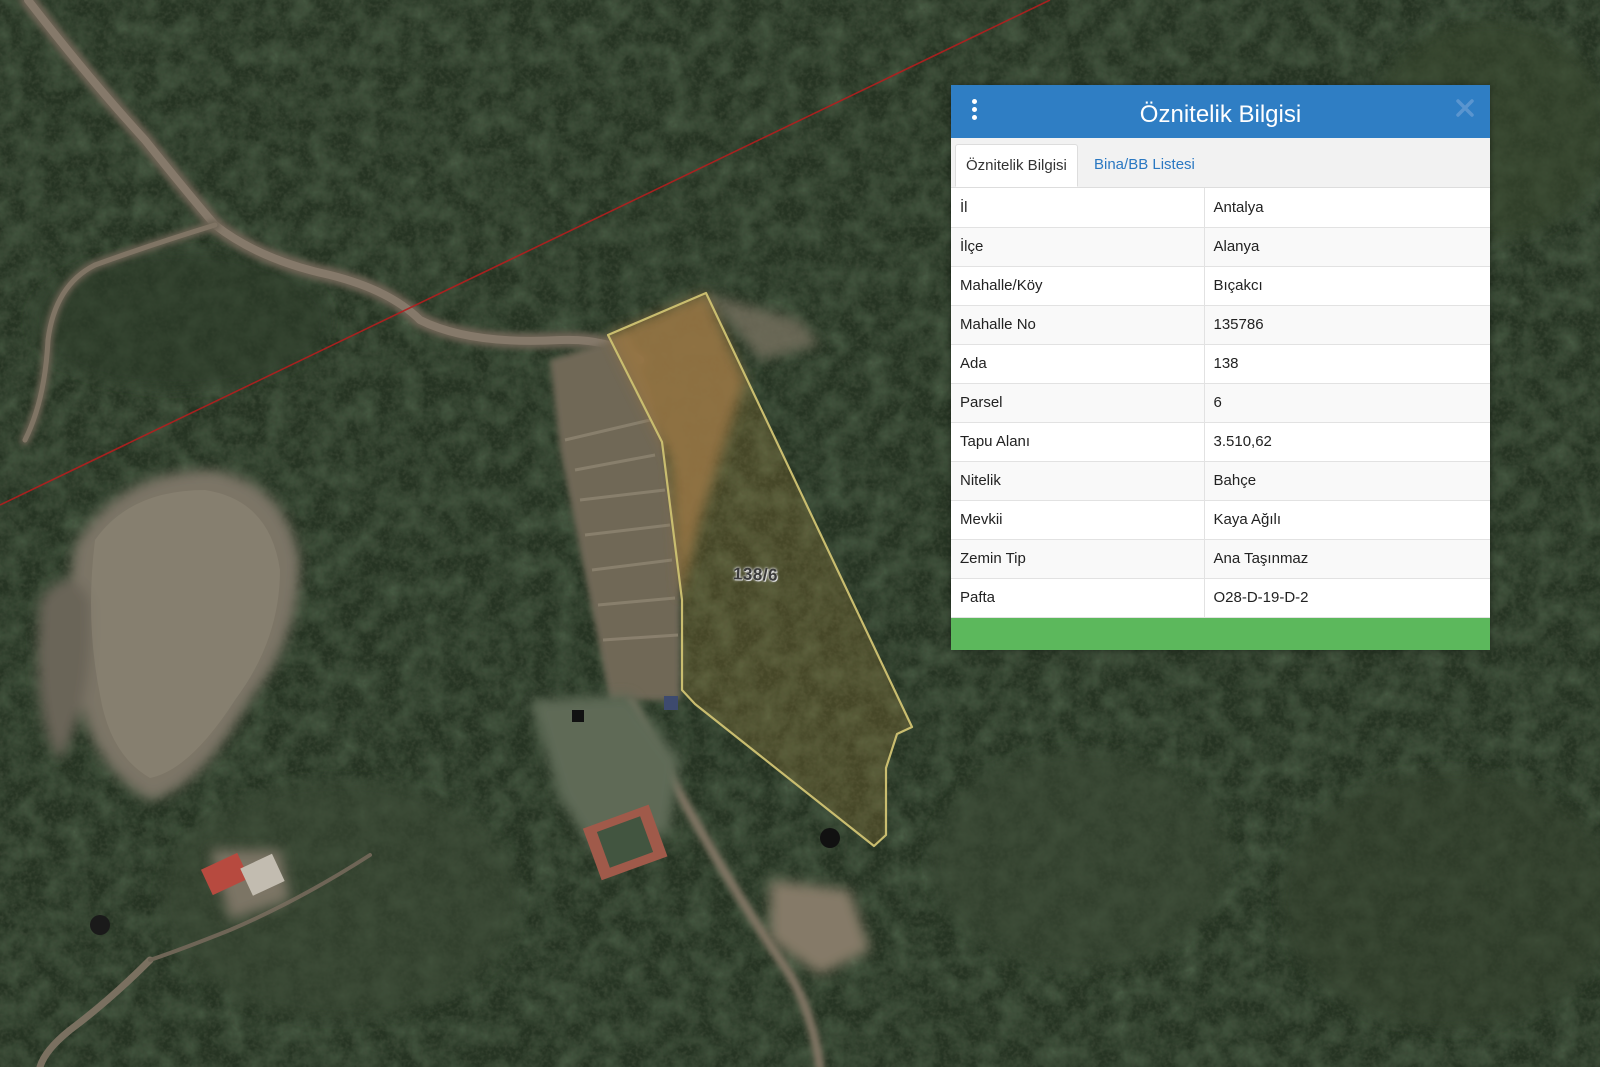 This screenshot has height=1067, width=1600. I want to click on table-row: Pafta O28-D-19-D-2, so click(1220, 598).